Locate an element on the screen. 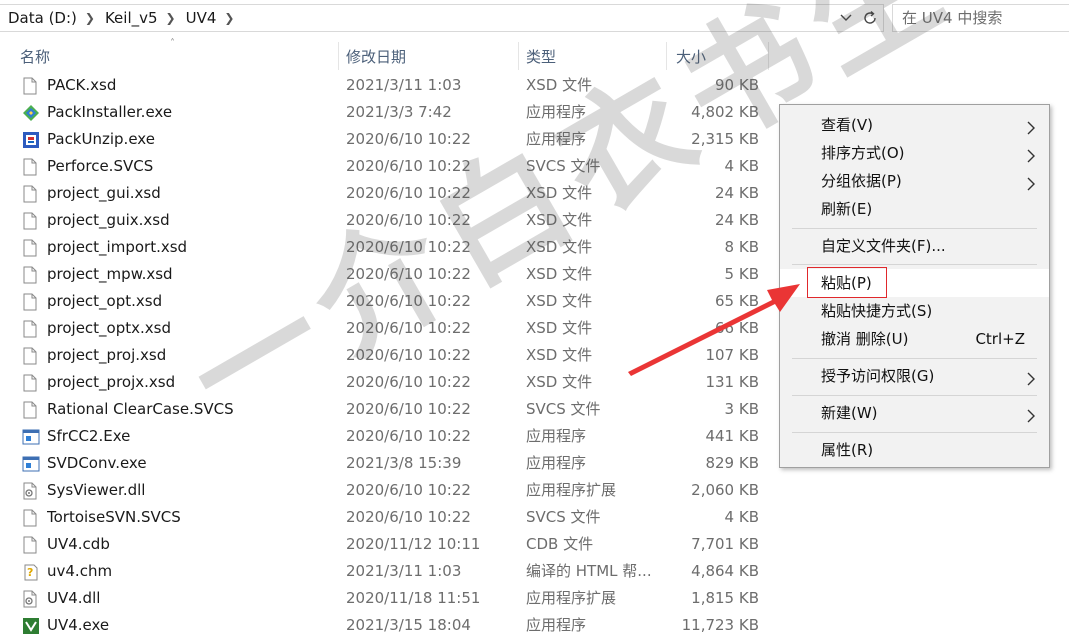  file-name: UV4.cdb is located at coordinates (78, 544).